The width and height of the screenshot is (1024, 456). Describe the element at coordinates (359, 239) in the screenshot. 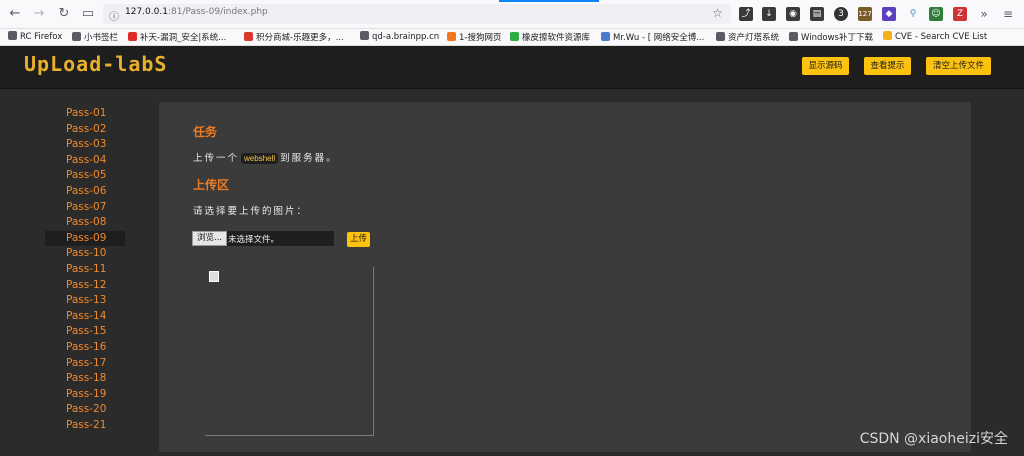

I see `upload-button: 上传` at that location.